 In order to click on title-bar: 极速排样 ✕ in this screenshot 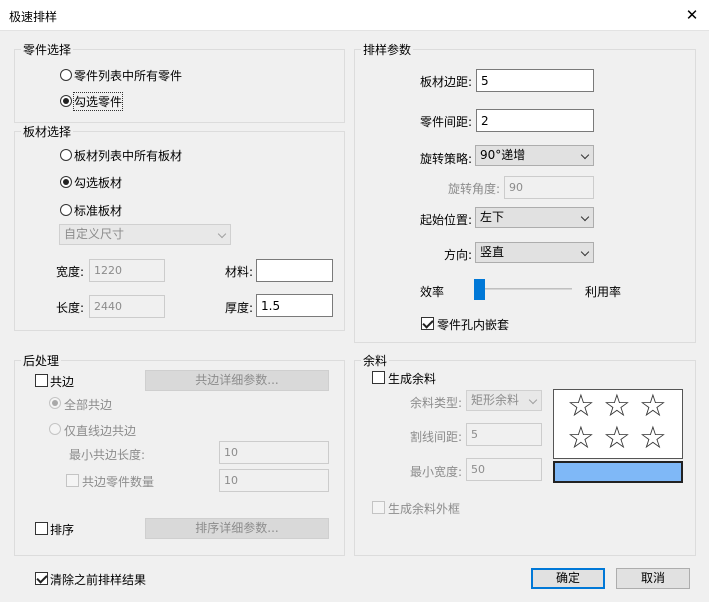, I will do `click(354, 15)`.